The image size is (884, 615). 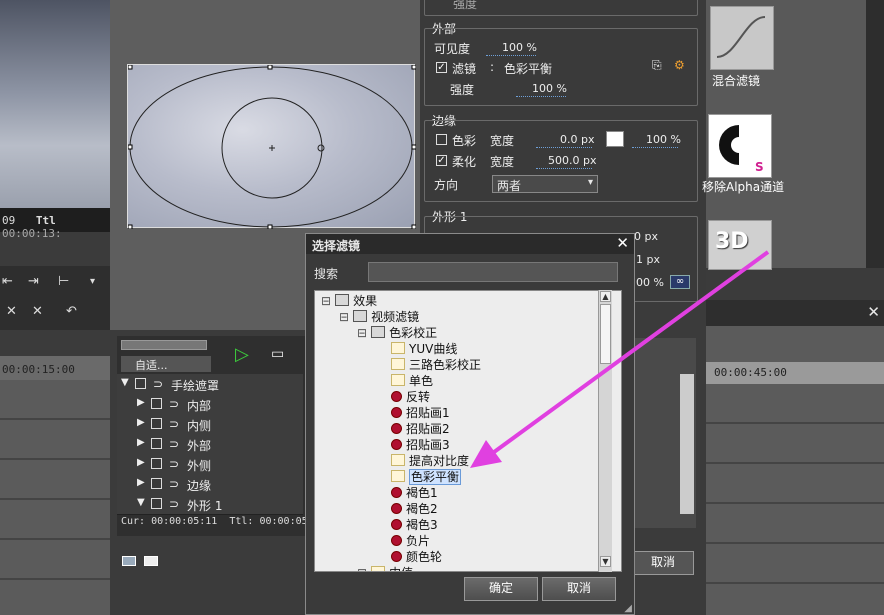 I want to click on tree-item: 色彩平衡, so click(x=426, y=477).